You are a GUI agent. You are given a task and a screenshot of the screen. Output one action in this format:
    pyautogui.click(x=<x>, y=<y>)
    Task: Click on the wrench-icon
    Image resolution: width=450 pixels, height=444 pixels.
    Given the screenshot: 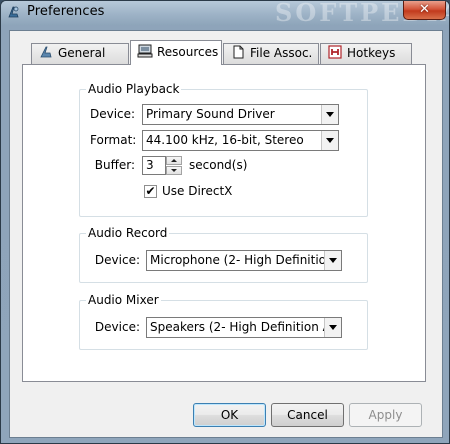 What is the action you would take?
    pyautogui.click(x=46, y=52)
    